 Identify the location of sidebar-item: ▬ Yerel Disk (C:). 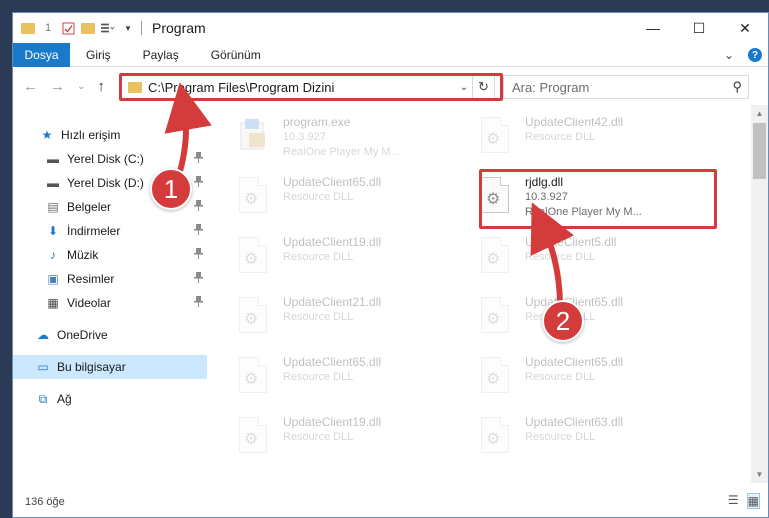
(110, 159).